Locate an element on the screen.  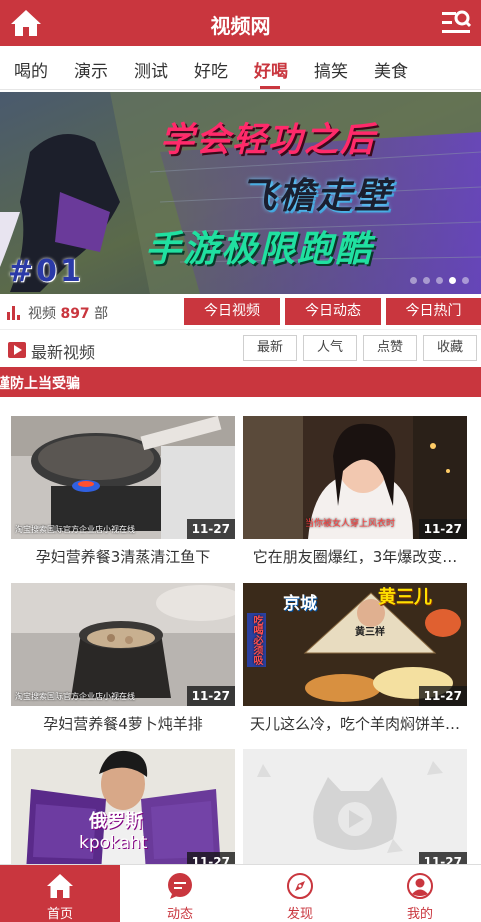
tab-haohe: 好喝 is located at coordinates (271, 69).